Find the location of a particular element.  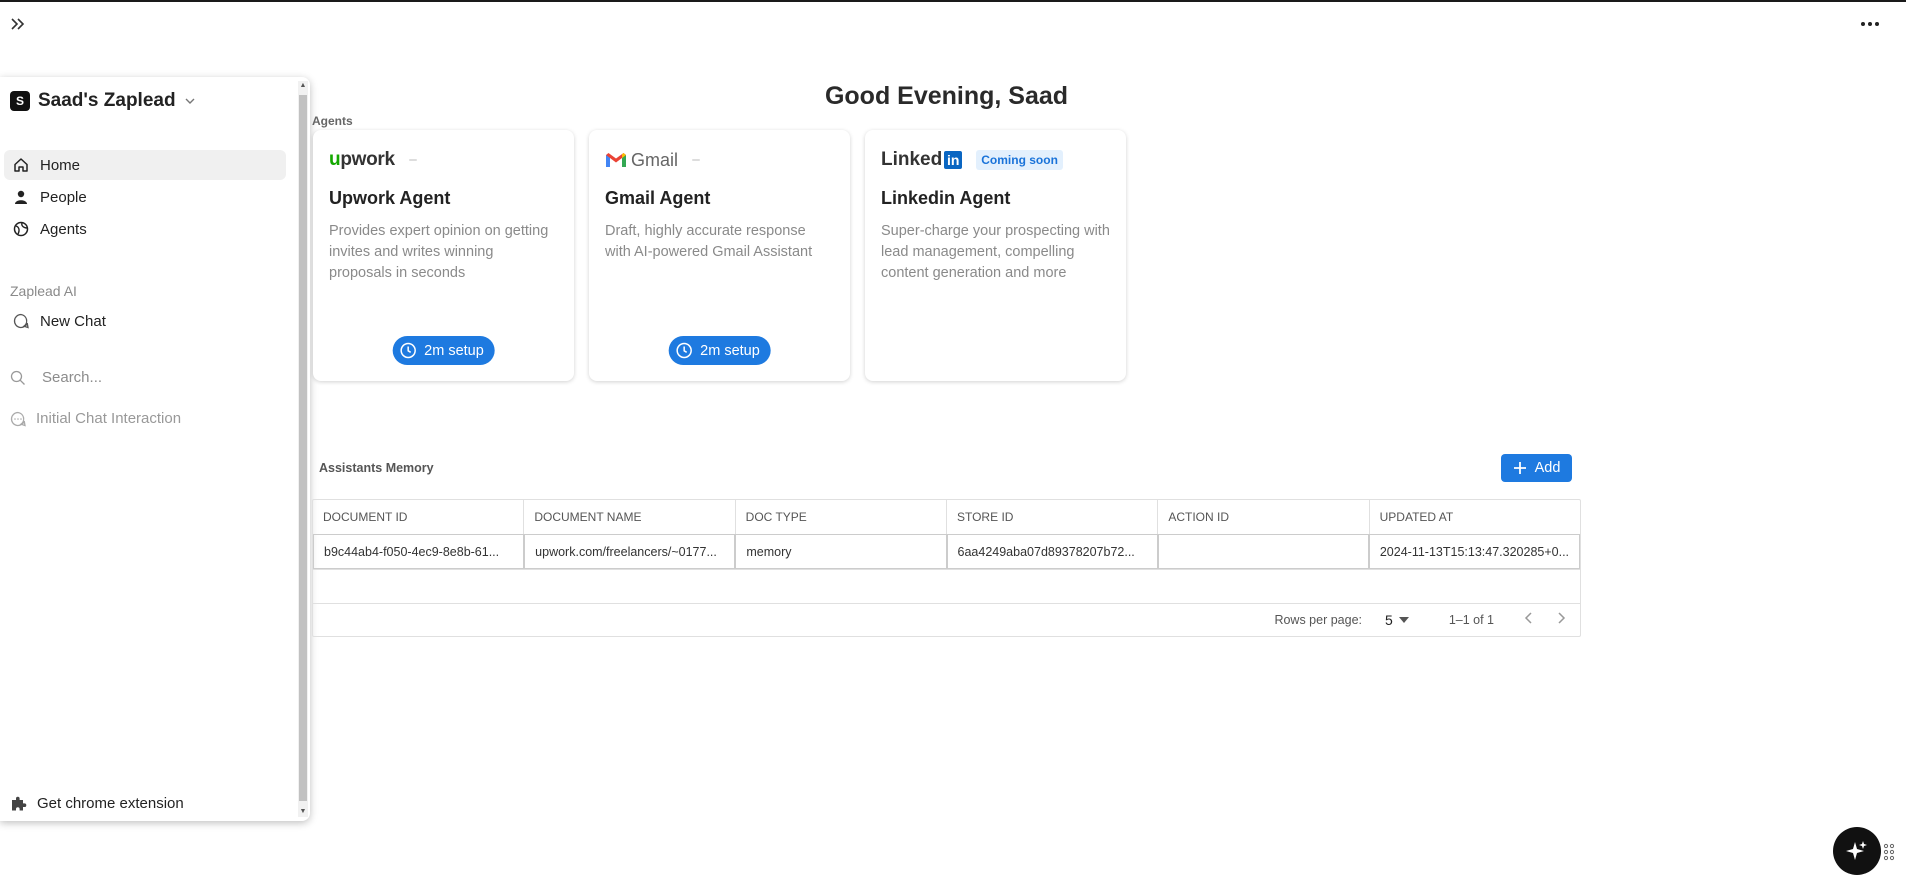

agent-title: Upwork Agent is located at coordinates (390, 198).